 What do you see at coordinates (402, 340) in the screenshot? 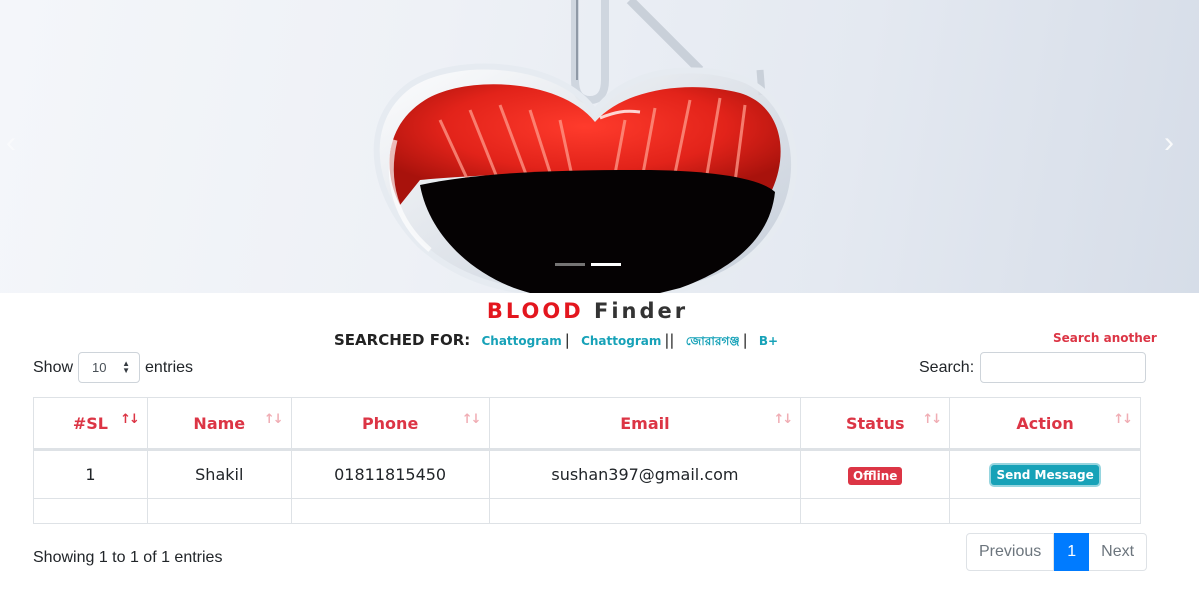
I see `searched-for-label: SEARCHED FOR:` at bounding box center [402, 340].